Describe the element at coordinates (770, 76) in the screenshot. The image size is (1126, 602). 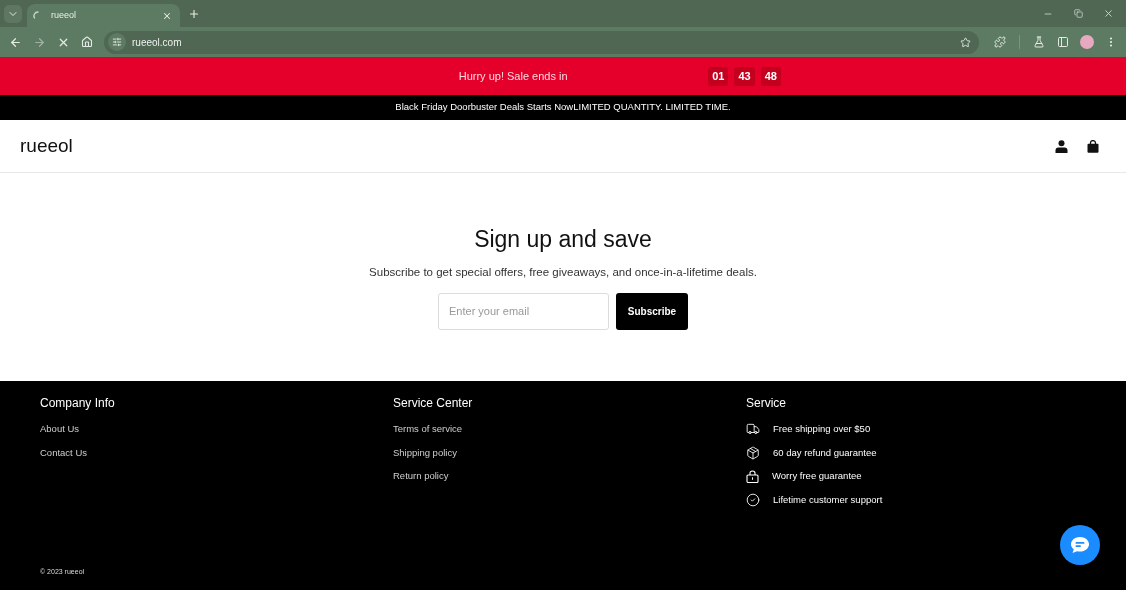
I see `countdown-value: 48` at that location.